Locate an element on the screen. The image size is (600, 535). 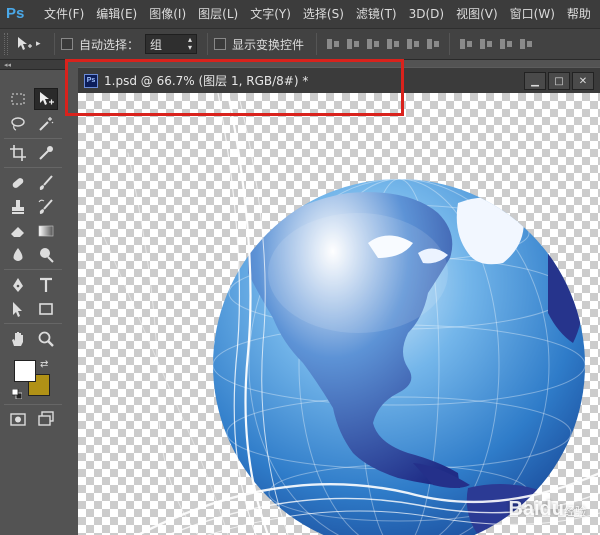
tool-preset-picker: ▸ is located at coordinates (32, 44).